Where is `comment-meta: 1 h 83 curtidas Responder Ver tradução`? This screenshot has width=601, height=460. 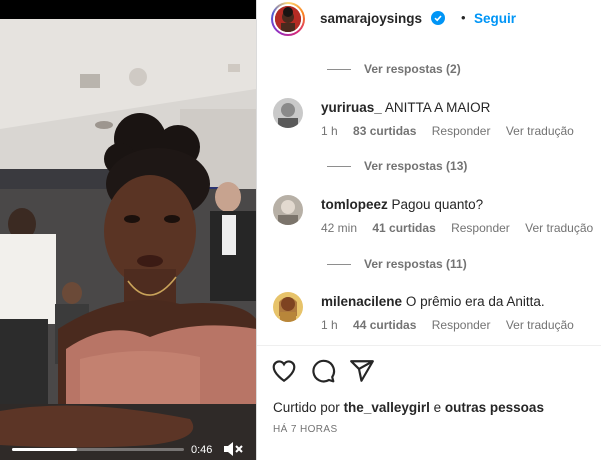
comment-meta: 1 h 83 curtidas Responder Ver tradução is located at coordinates (453, 131).